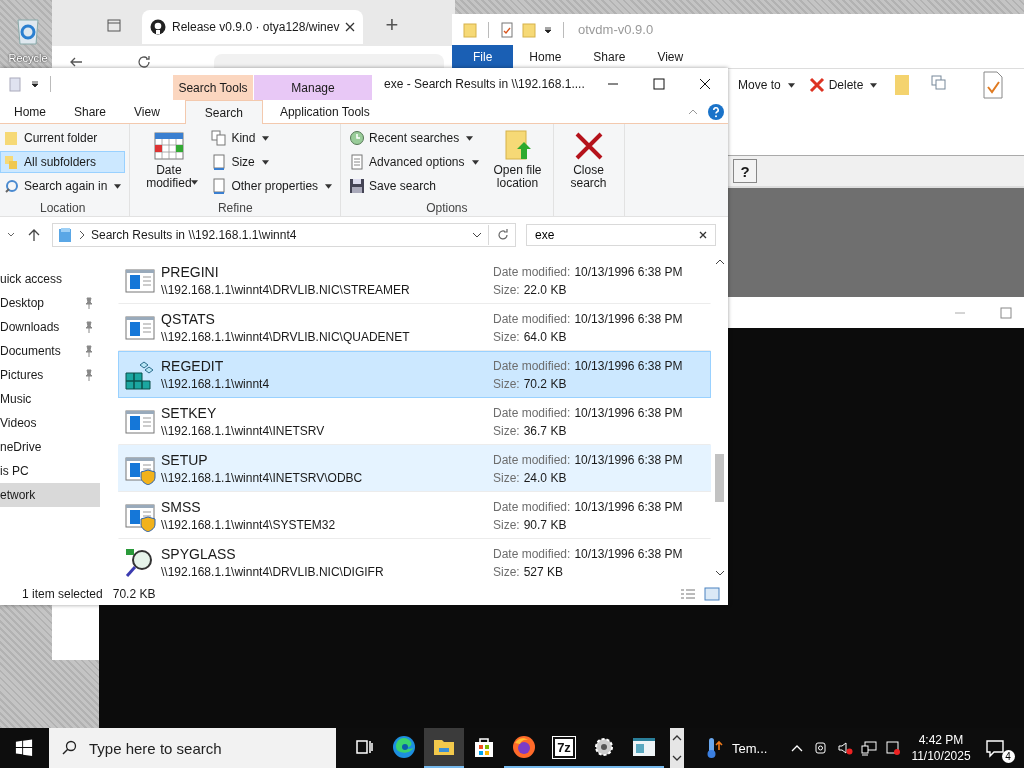 This screenshot has width=1024, height=768. Describe the element at coordinates (50, 279) in the screenshot. I see `nav-item: uick access` at that location.